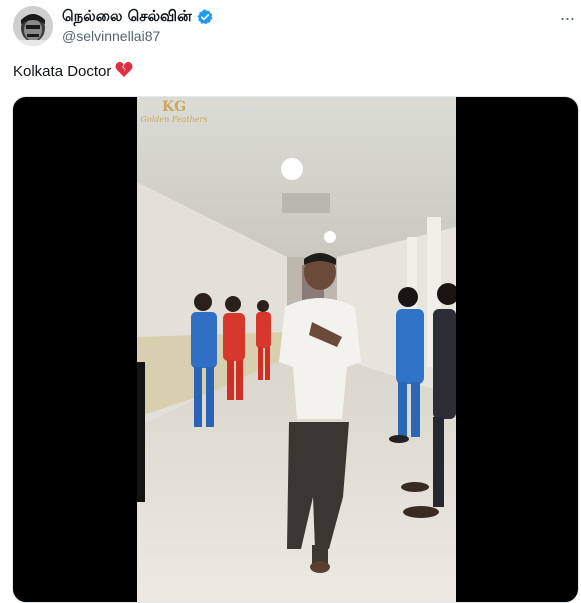  I want to click on avatar-image, so click(33, 26).